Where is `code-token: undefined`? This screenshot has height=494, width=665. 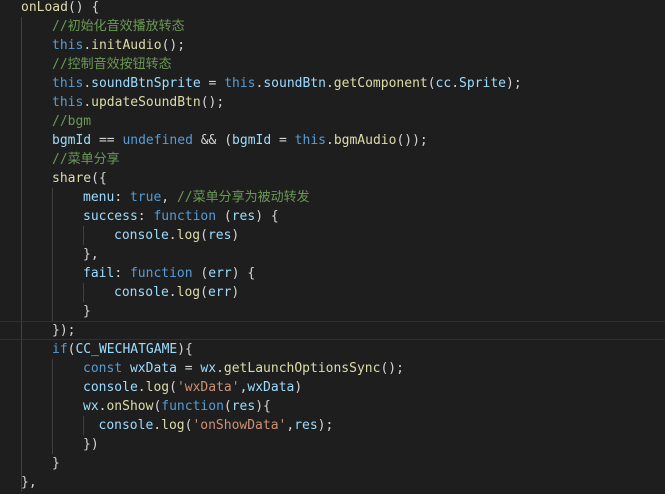
code-token: undefined is located at coordinates (157, 140).